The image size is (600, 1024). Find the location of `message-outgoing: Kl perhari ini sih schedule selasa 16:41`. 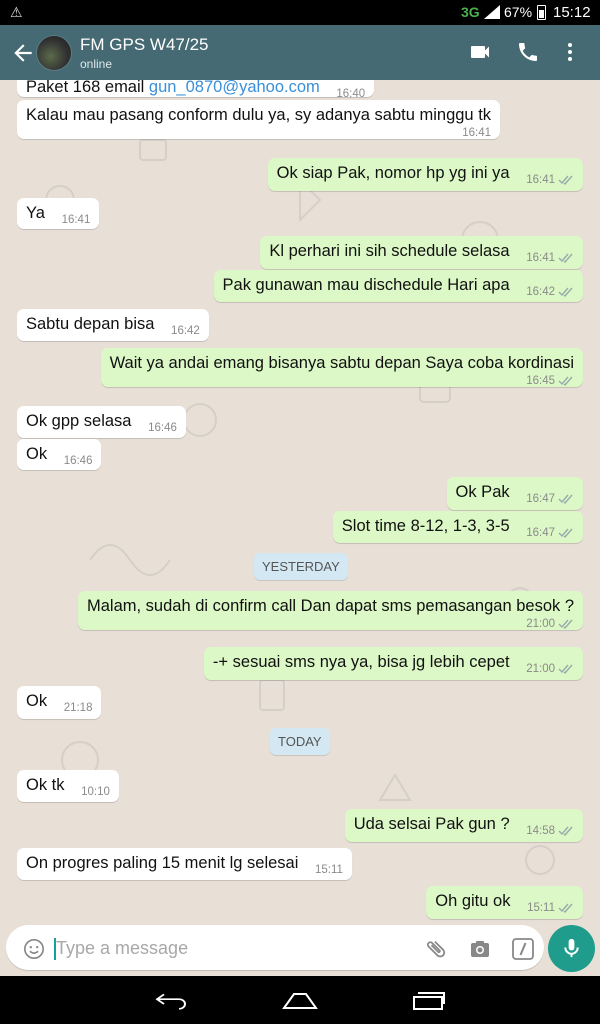

message-outgoing: Kl perhari ini sih schedule selasa 16:41 is located at coordinates (421, 252).